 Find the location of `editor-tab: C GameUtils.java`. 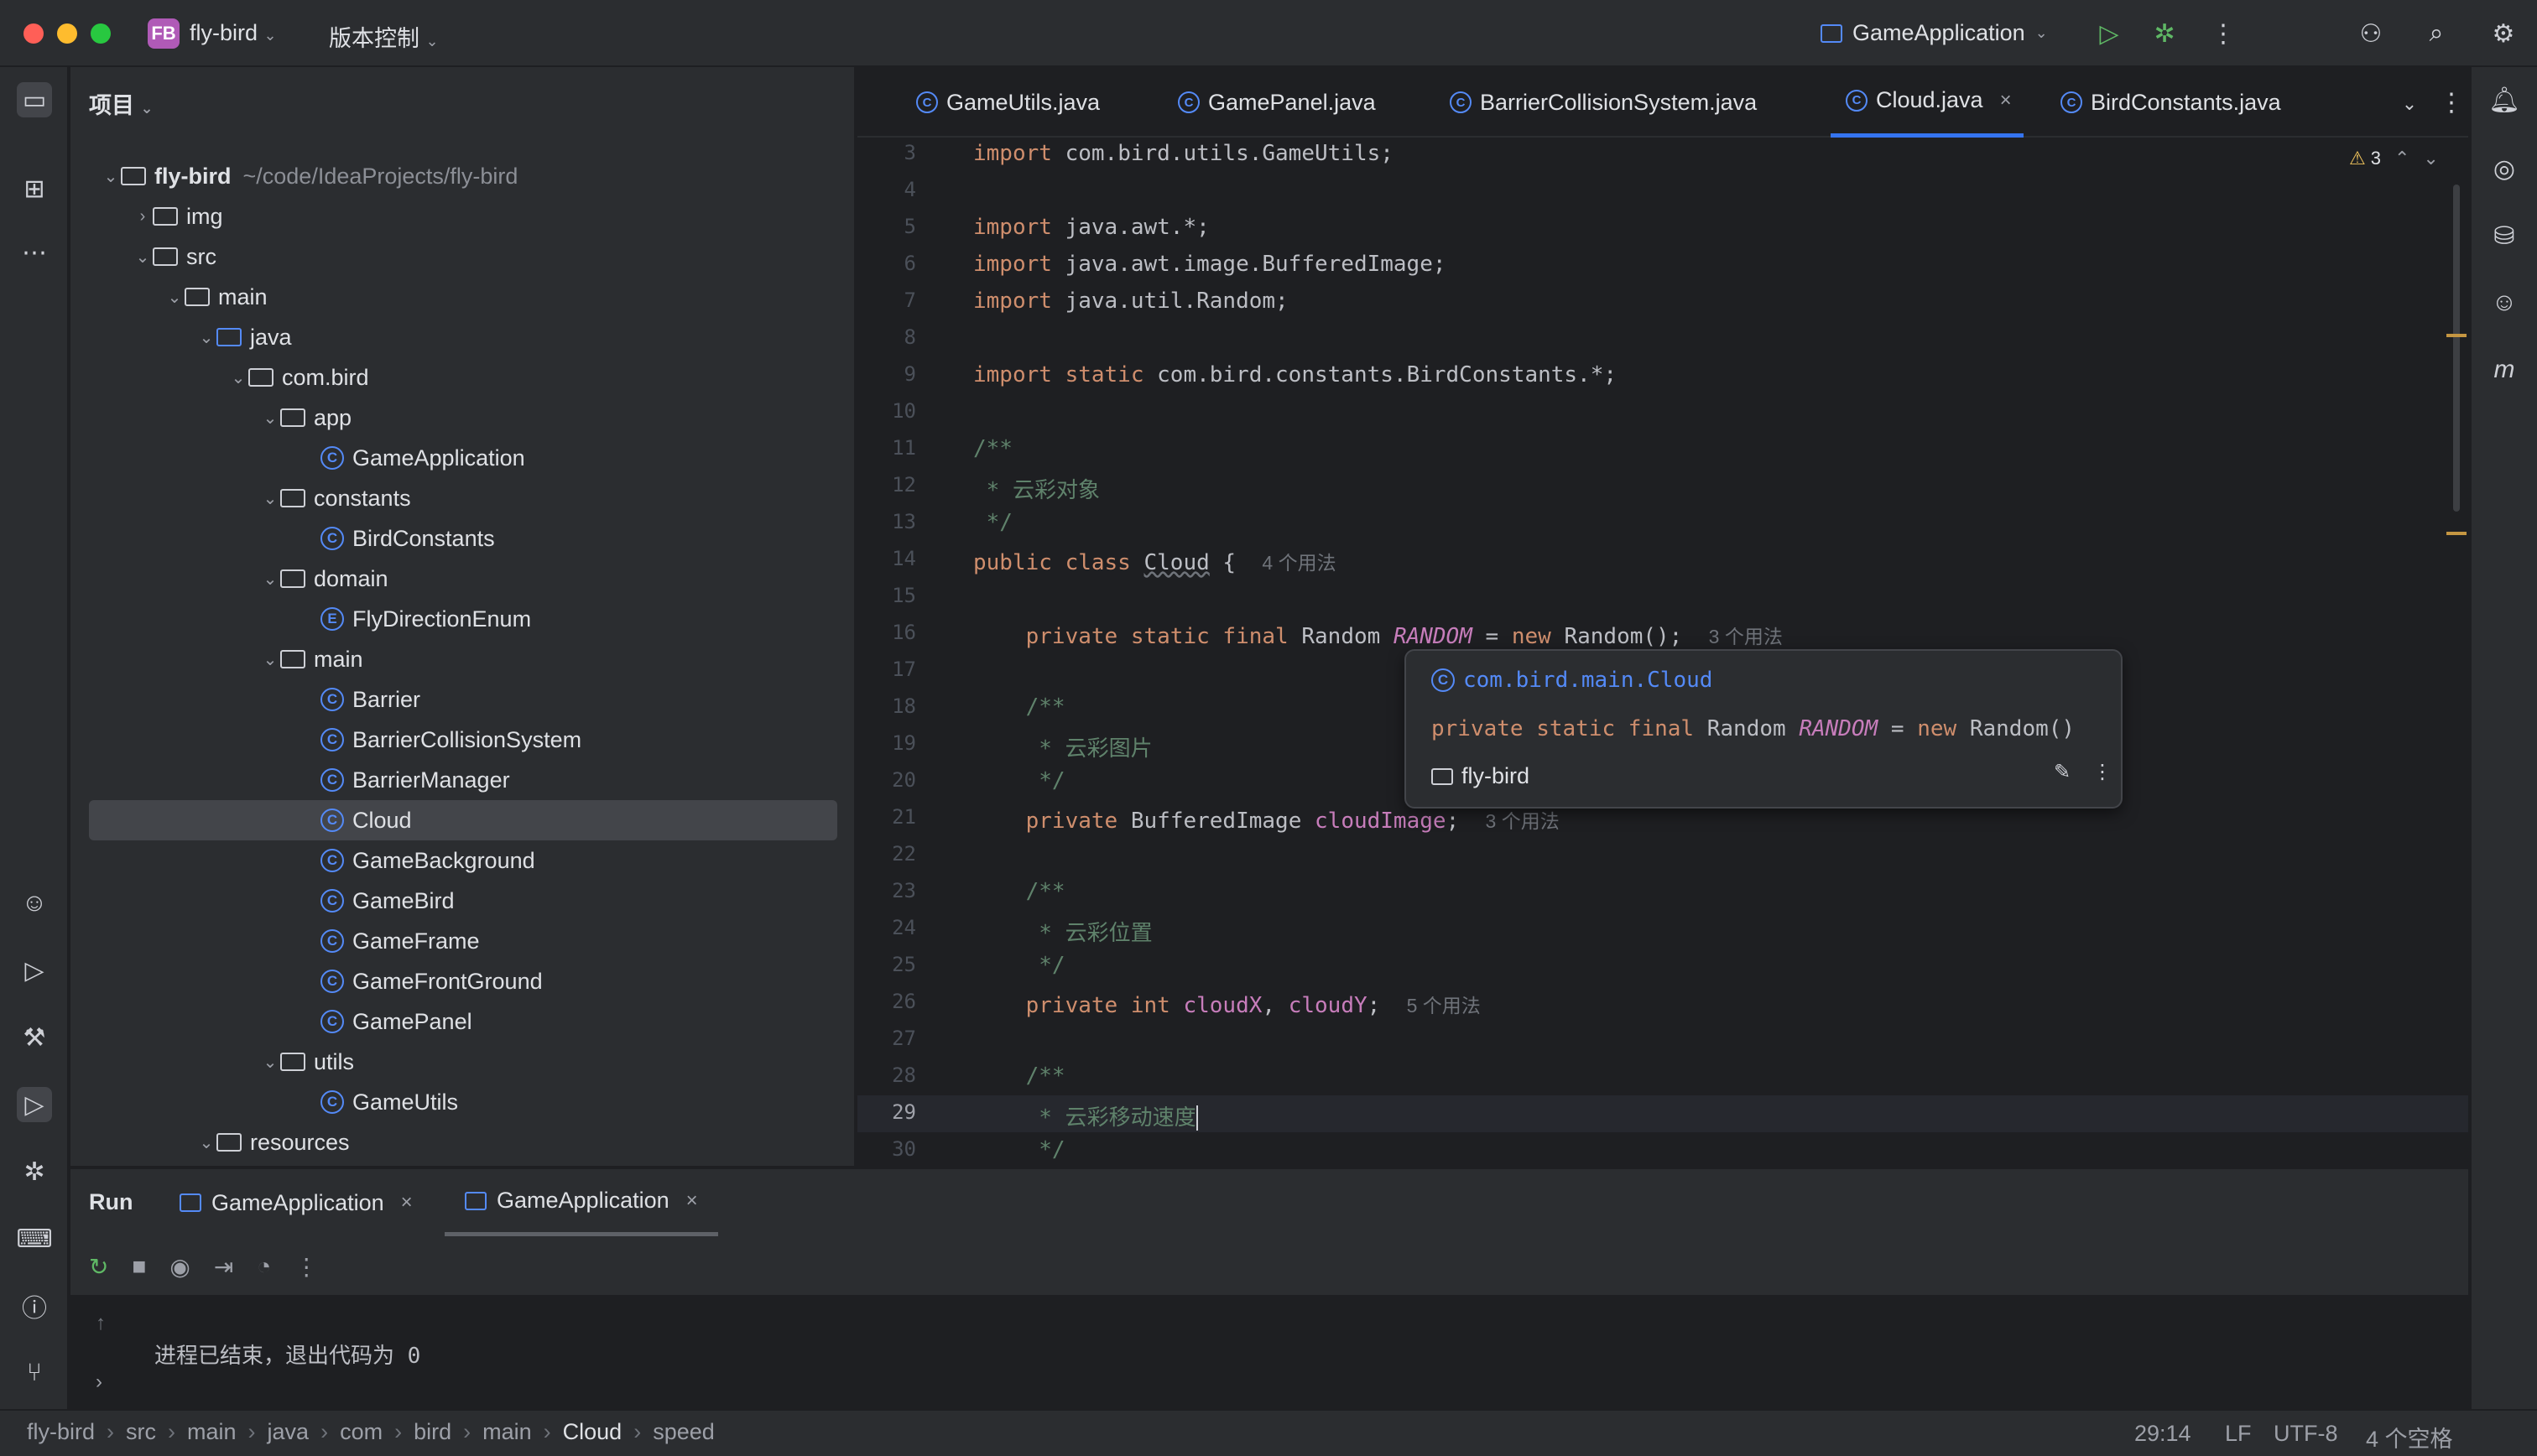

editor-tab: C GameUtils.java is located at coordinates (1008, 102).